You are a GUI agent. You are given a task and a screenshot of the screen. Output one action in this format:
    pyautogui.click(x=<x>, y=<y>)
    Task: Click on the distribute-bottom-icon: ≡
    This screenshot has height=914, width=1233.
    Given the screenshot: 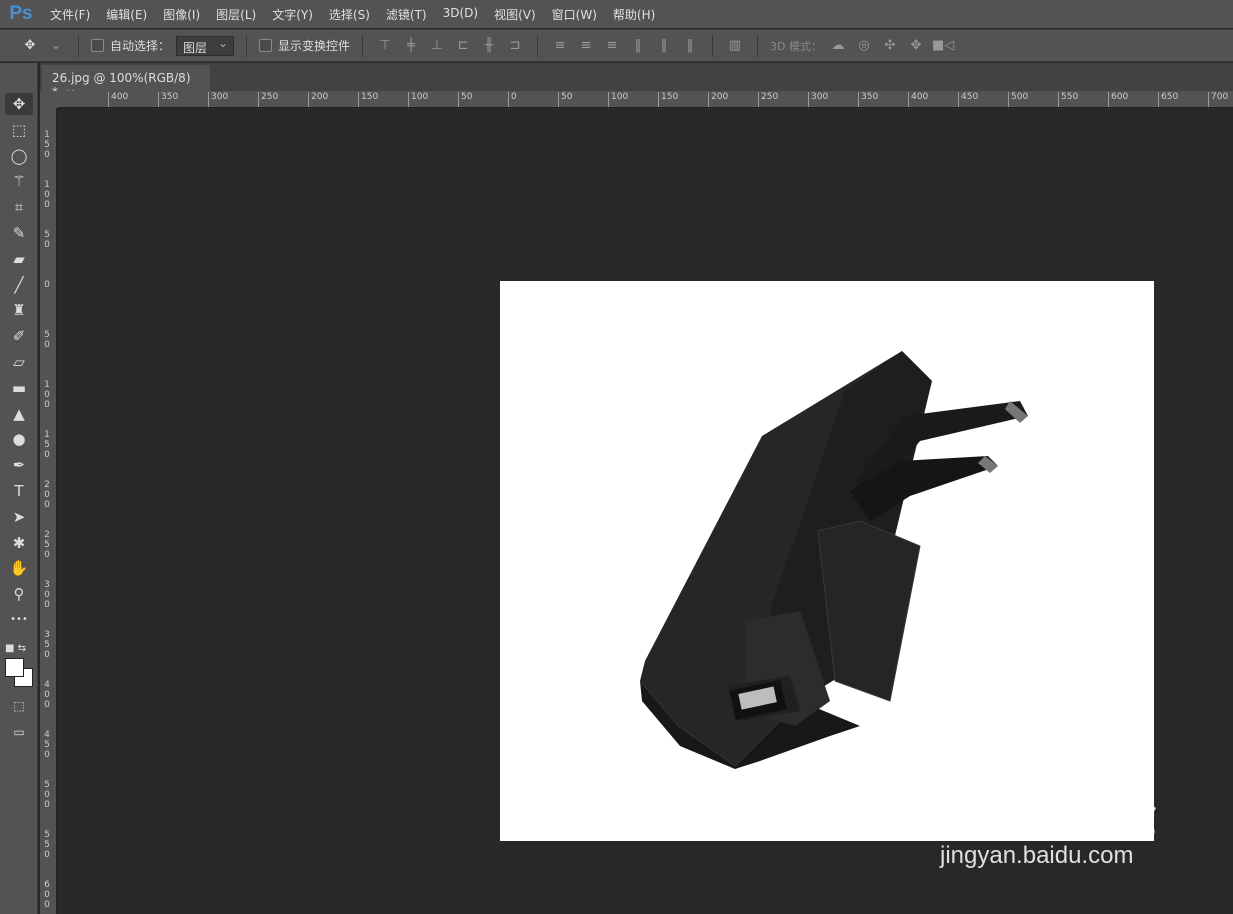 What is the action you would take?
    pyautogui.click(x=612, y=45)
    